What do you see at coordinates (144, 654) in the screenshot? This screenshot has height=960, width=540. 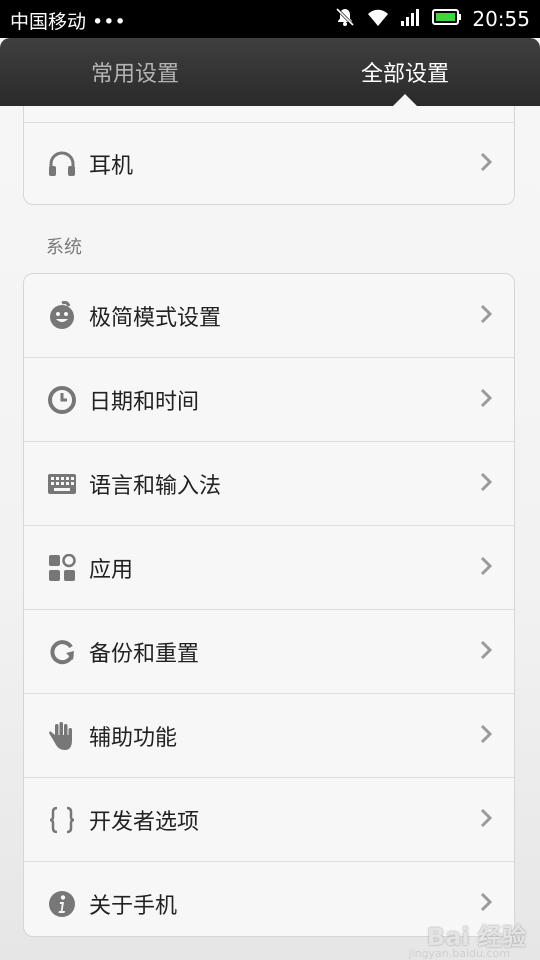 I see `settings-item-label: 备份和重置` at bounding box center [144, 654].